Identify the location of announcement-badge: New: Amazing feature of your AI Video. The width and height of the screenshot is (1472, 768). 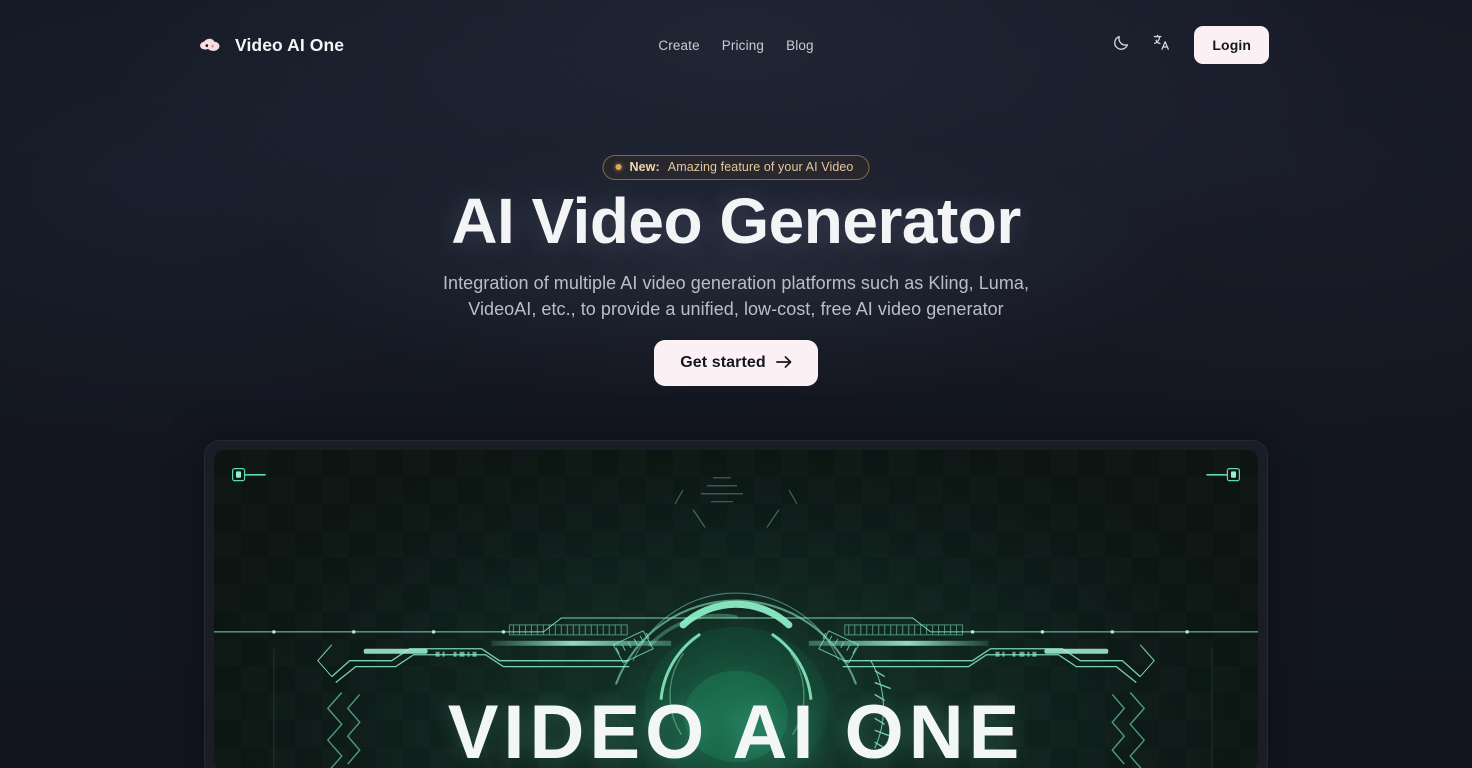
(736, 167).